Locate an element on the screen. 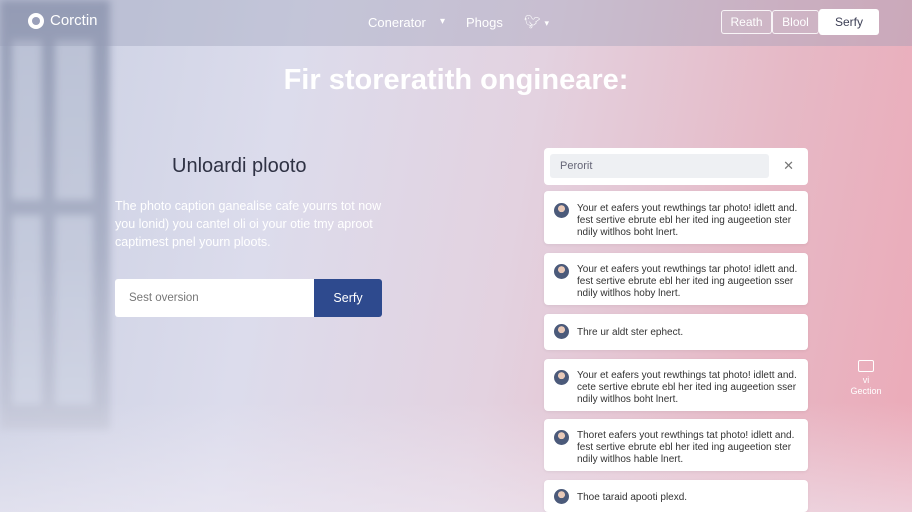 The image size is (912, 512). side-widget-line1: vi is located at coordinates (866, 380).